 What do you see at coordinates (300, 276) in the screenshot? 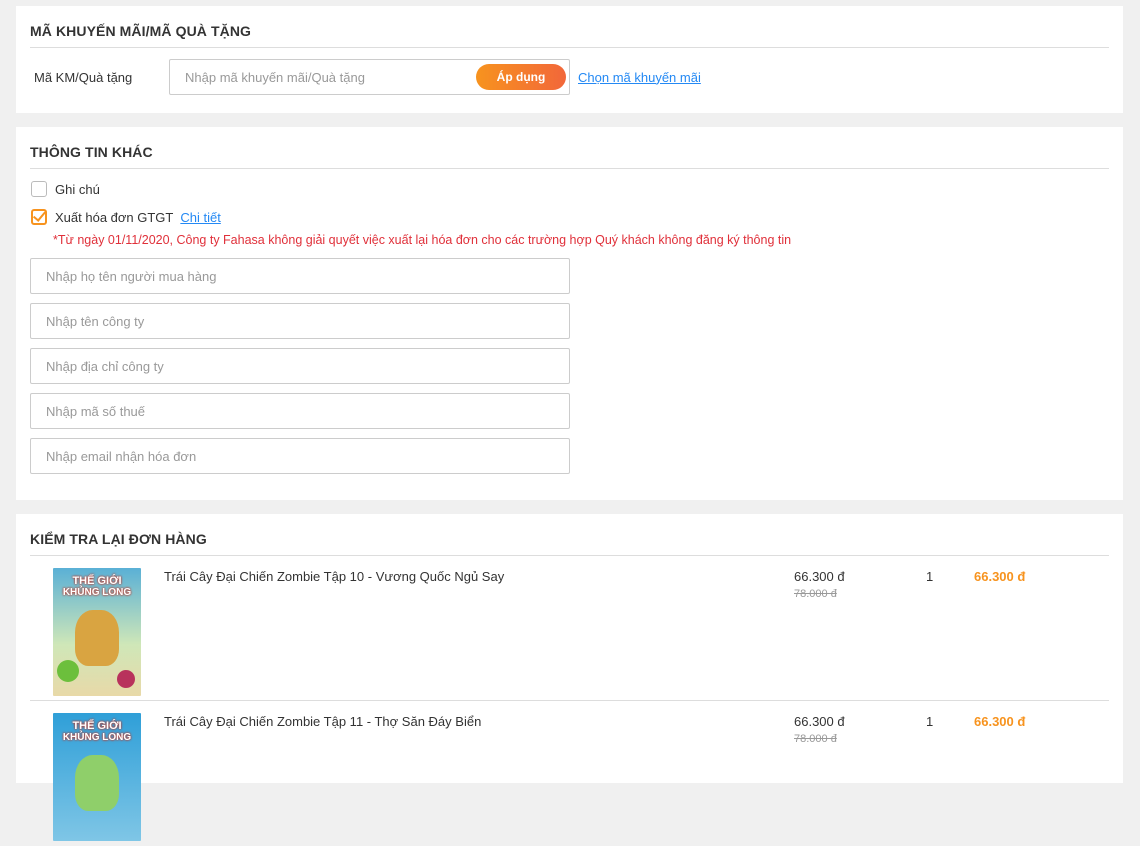
I see `buyer-name-input` at bounding box center [300, 276].